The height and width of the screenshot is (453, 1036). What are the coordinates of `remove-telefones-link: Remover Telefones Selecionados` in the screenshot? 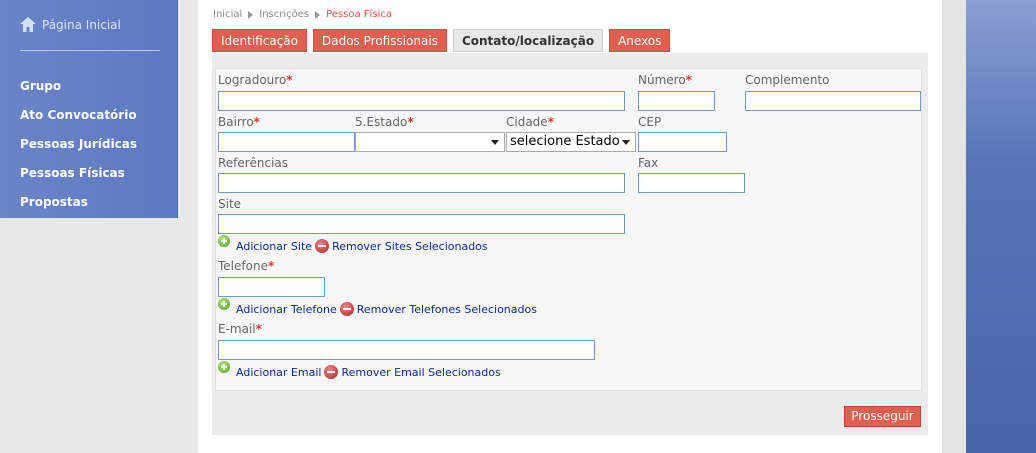 It's located at (447, 309).